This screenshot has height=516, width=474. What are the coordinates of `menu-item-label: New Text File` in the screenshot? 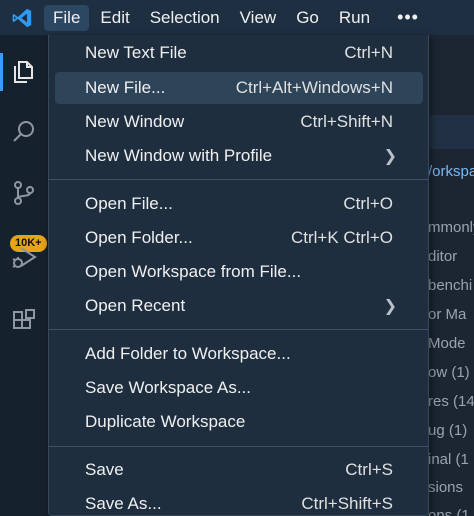 It's located at (136, 52).